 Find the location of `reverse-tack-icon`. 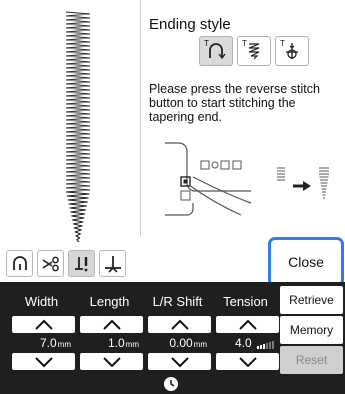

reverse-tack-icon is located at coordinates (217, 51).